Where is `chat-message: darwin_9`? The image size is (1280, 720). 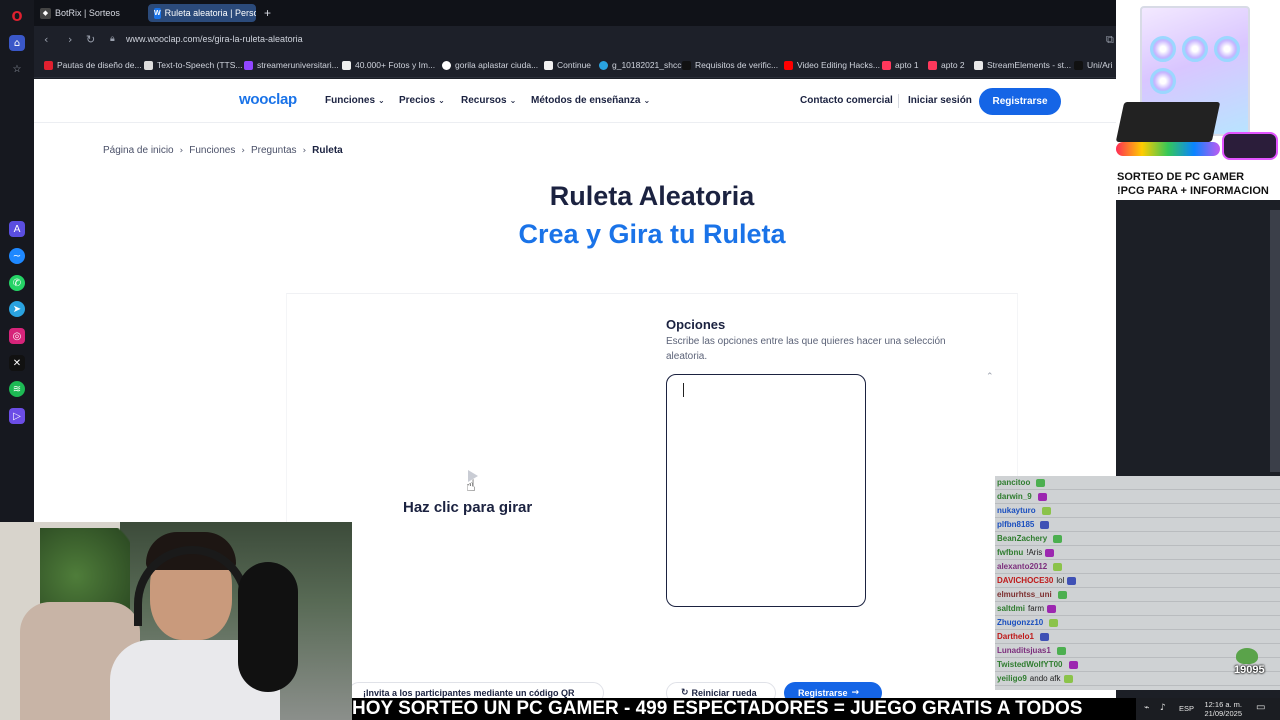
chat-message: darwin_9 is located at coordinates (1137, 497).